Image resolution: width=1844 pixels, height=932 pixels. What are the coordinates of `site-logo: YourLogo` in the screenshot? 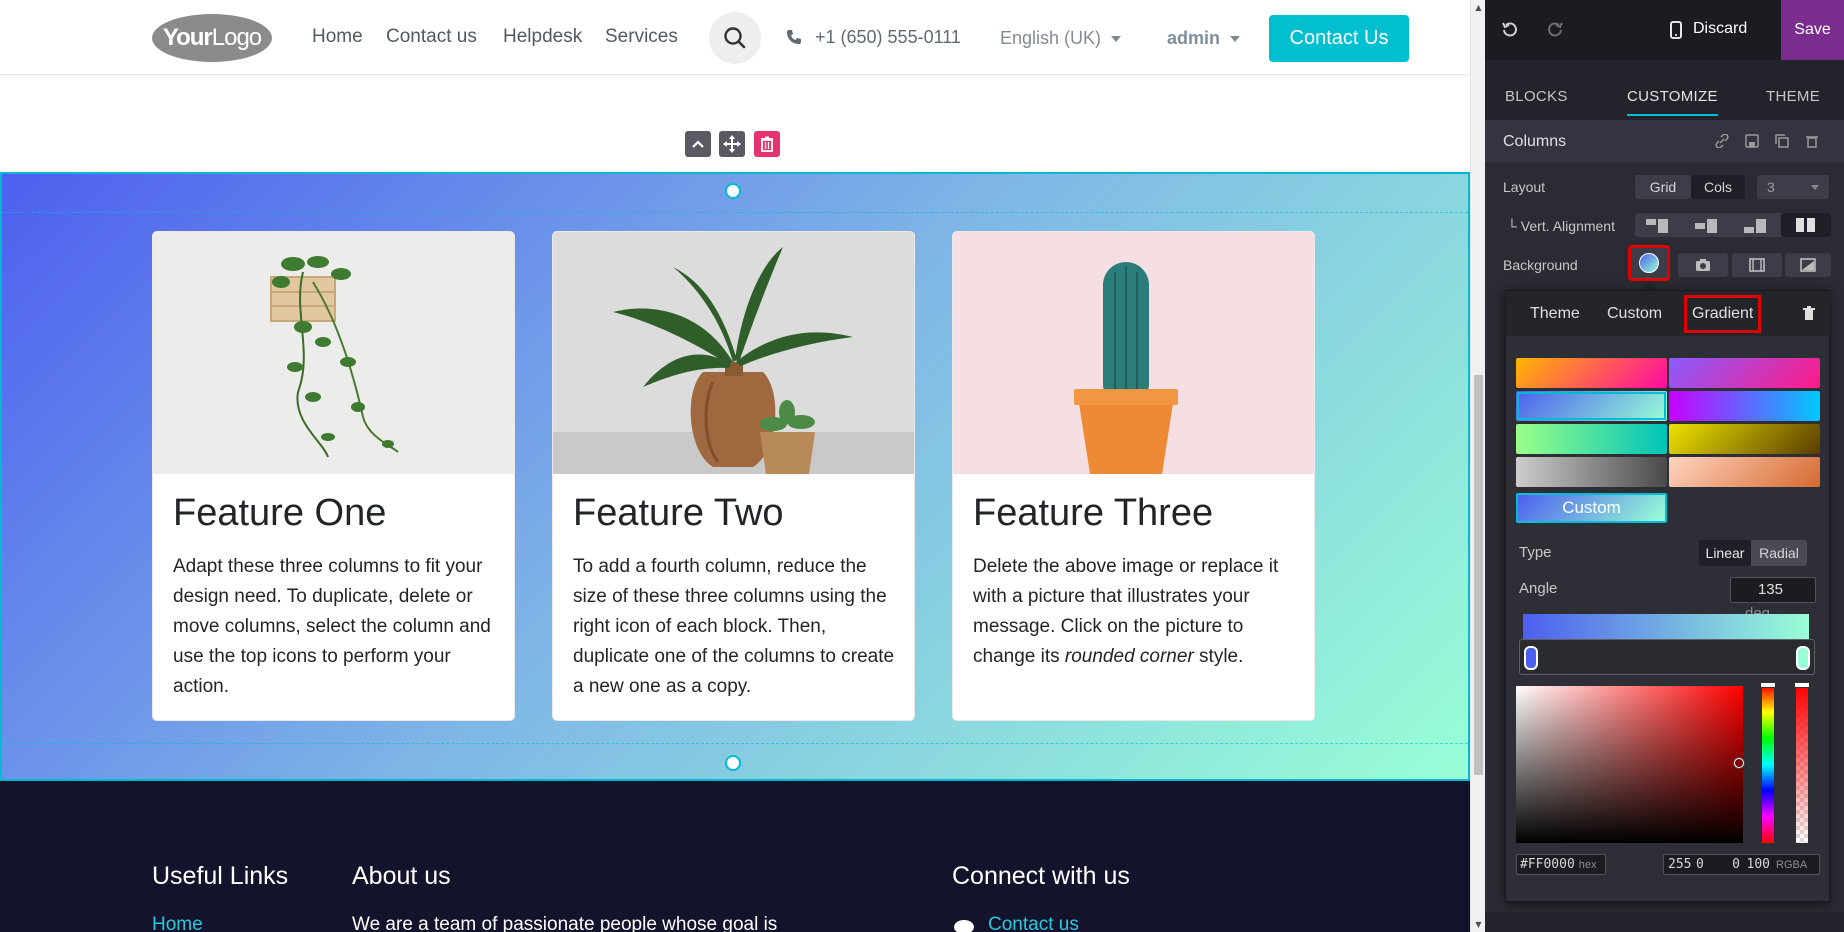 It's located at (212, 38).